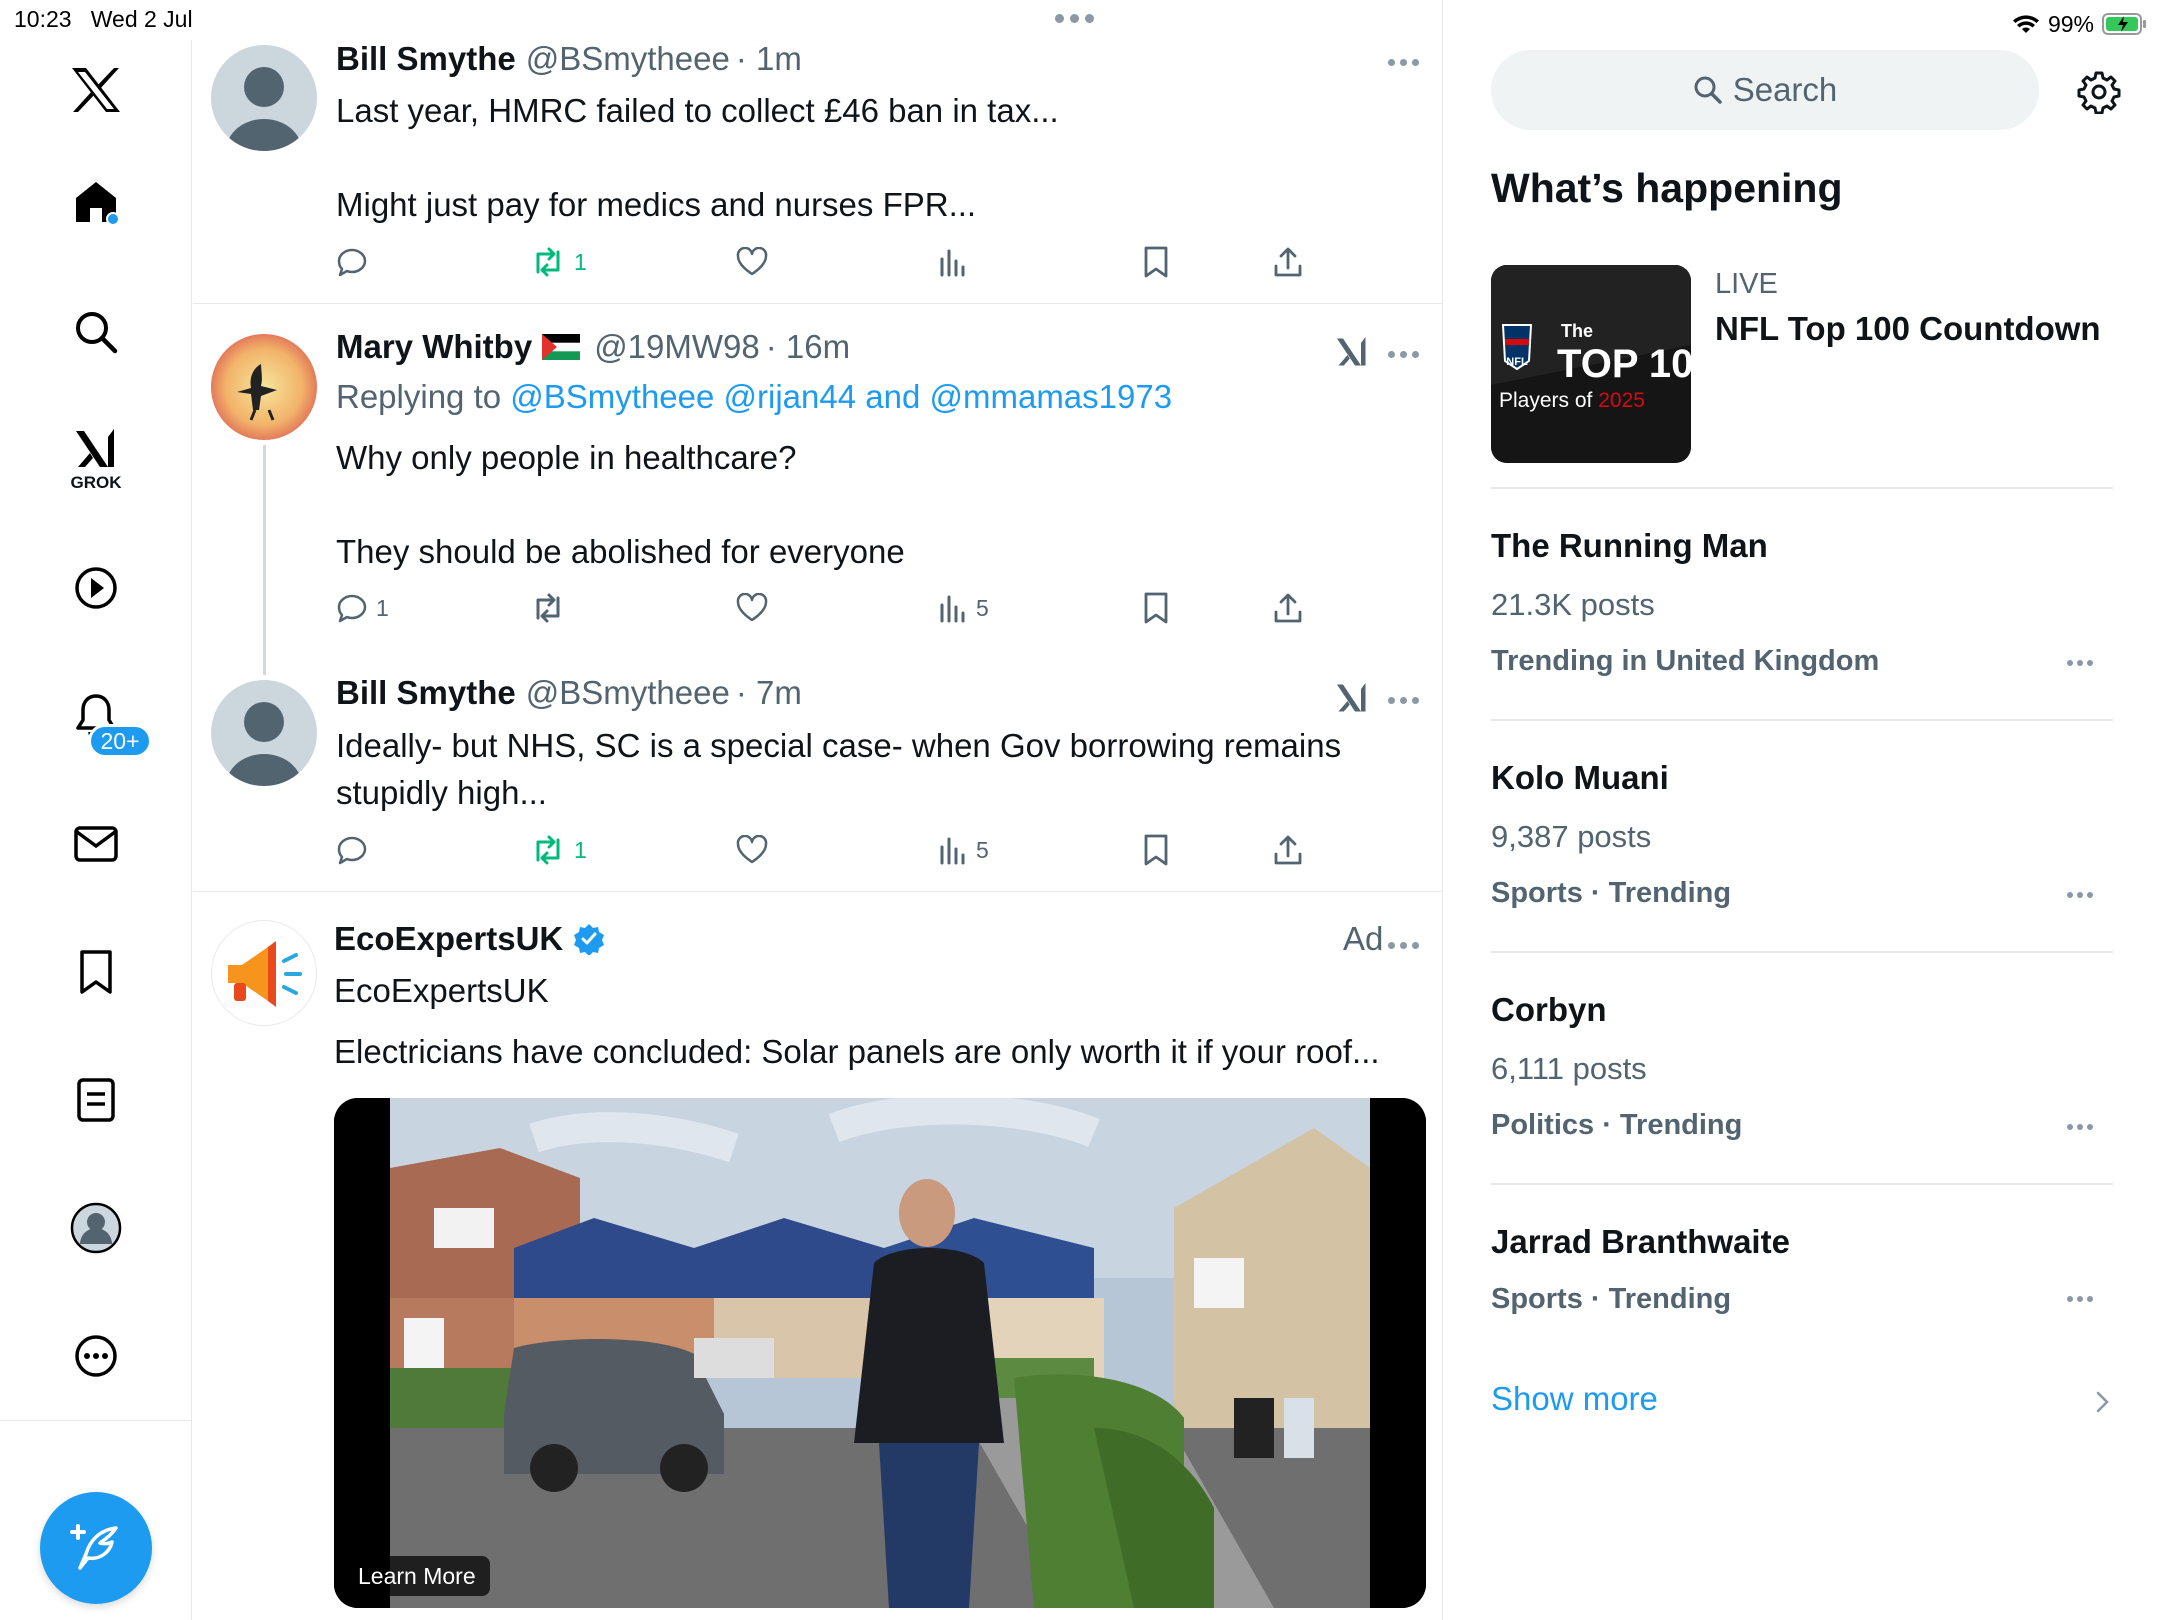  Describe the element at coordinates (96, 1356) in the screenshot. I see `more-options-icon` at that location.